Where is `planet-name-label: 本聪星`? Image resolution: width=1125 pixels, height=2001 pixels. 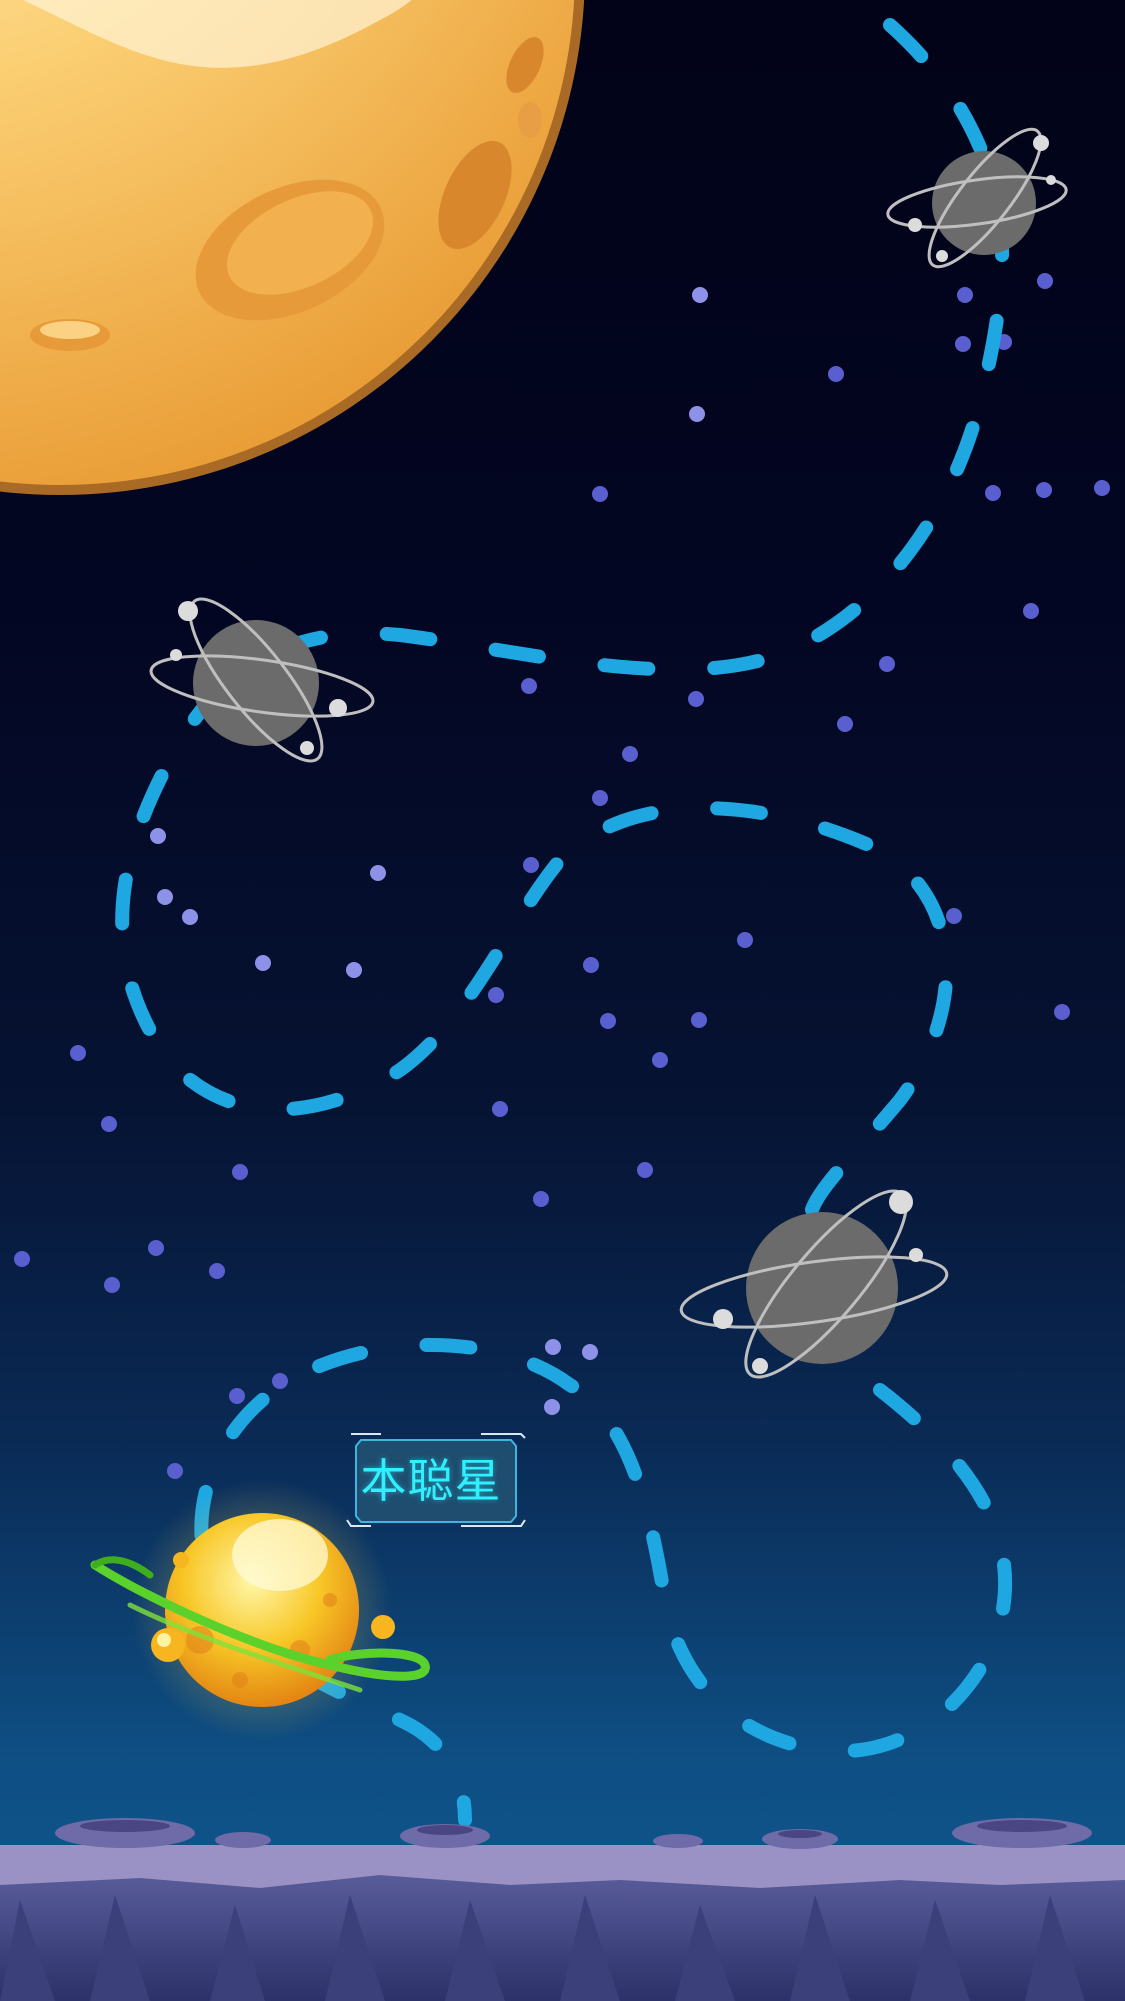
planet-name-label: 本聪星 is located at coordinates (436, 1479).